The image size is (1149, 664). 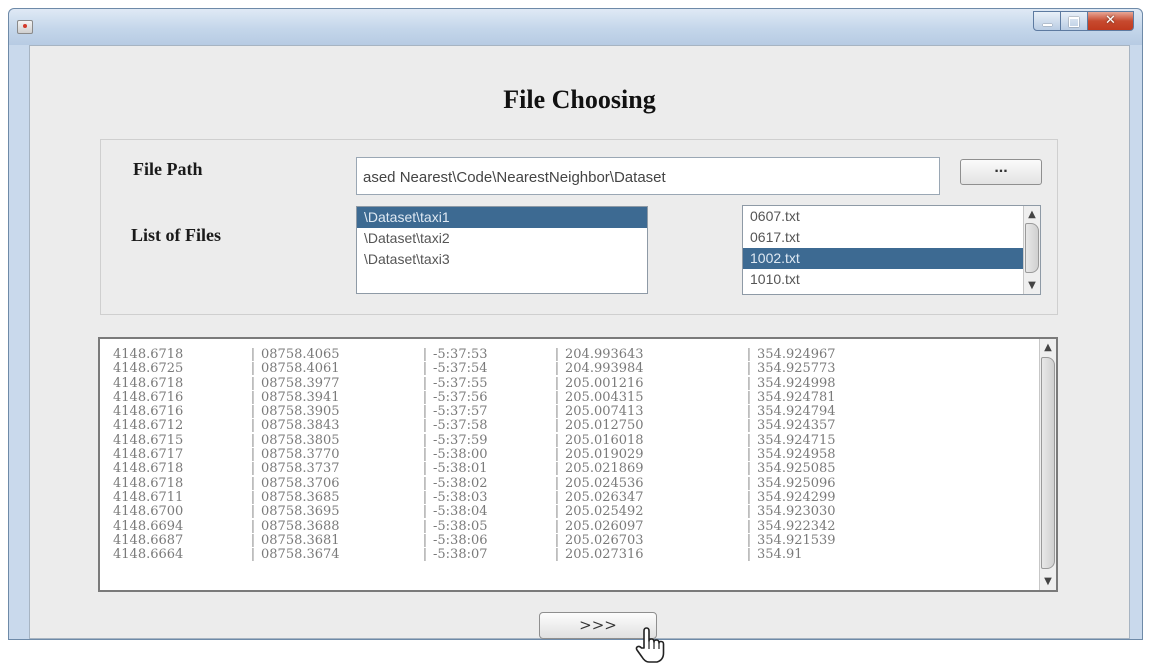 I want to click on data-cell: -5:38:07, so click(x=460, y=555).